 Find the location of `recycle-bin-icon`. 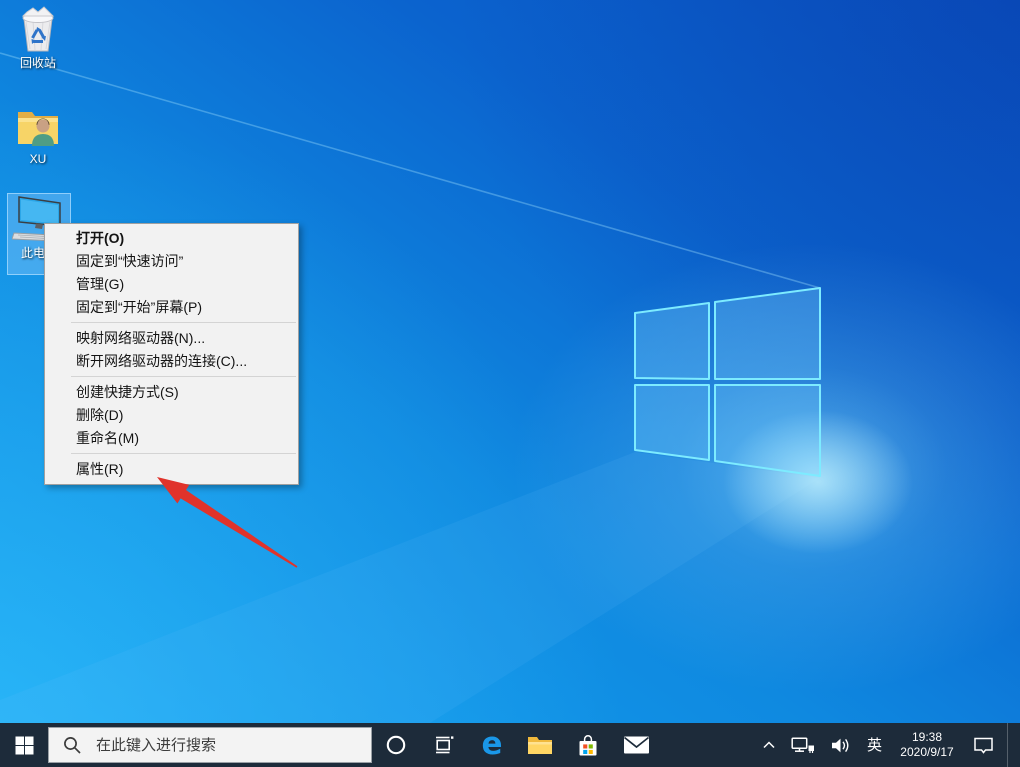

recycle-bin-icon is located at coordinates (38, 29).